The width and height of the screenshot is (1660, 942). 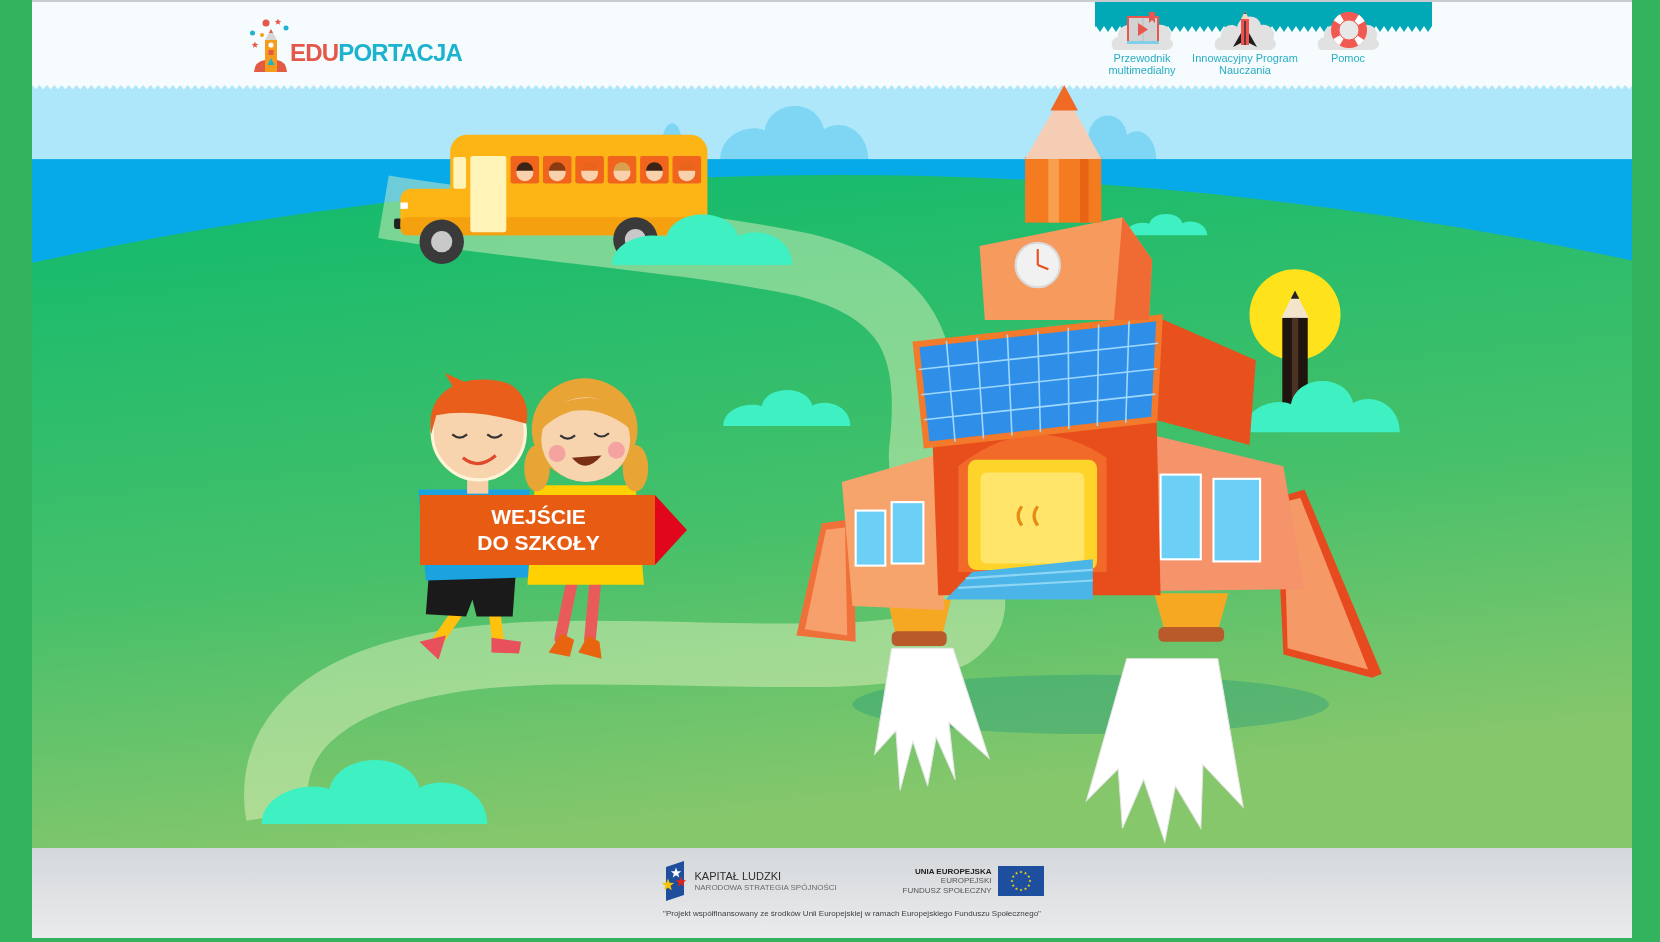 What do you see at coordinates (376, 53) in the screenshot?
I see `logo-text: EDUPORTACJA` at bounding box center [376, 53].